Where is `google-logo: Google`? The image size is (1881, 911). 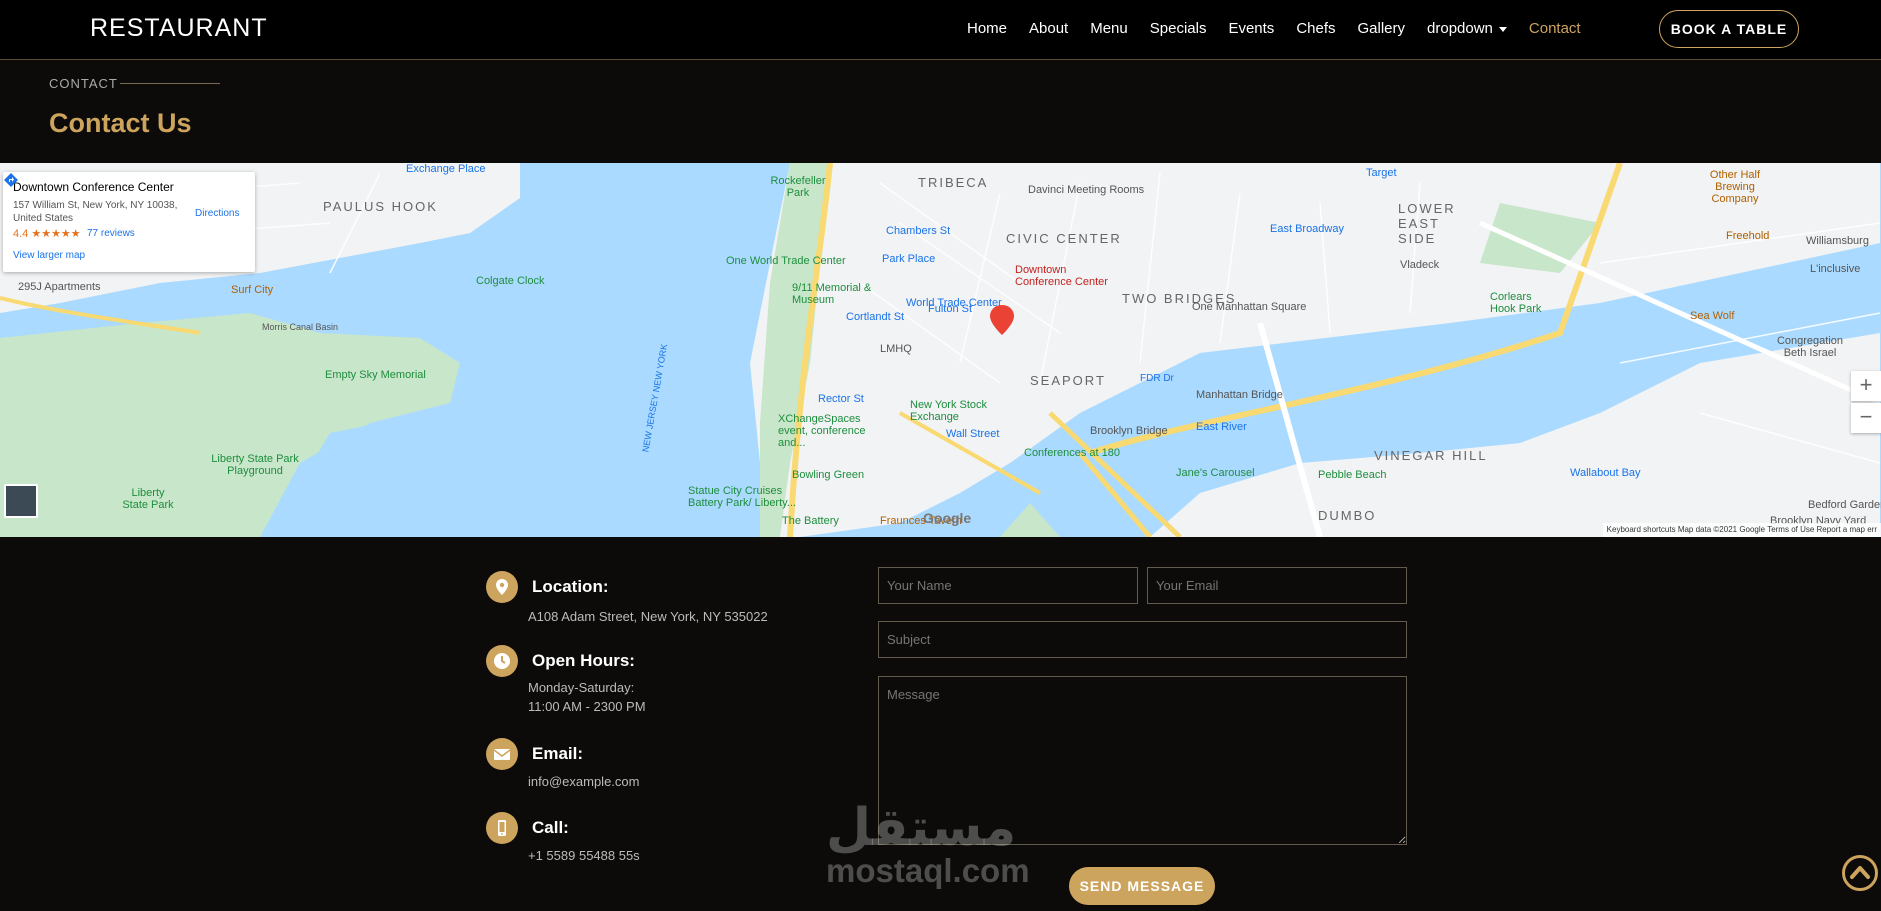 google-logo: Google is located at coordinates (947, 518).